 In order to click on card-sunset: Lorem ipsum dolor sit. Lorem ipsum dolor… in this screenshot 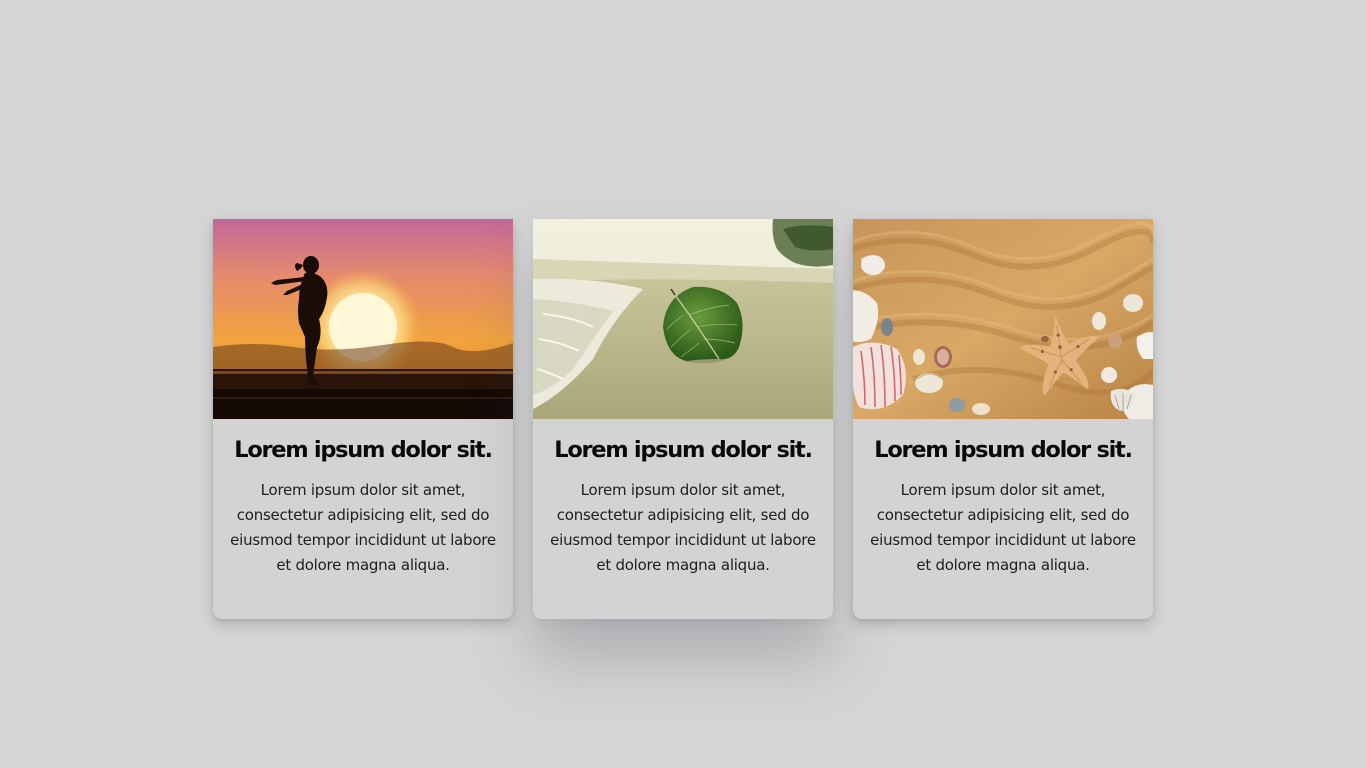, I will do `click(363, 419)`.